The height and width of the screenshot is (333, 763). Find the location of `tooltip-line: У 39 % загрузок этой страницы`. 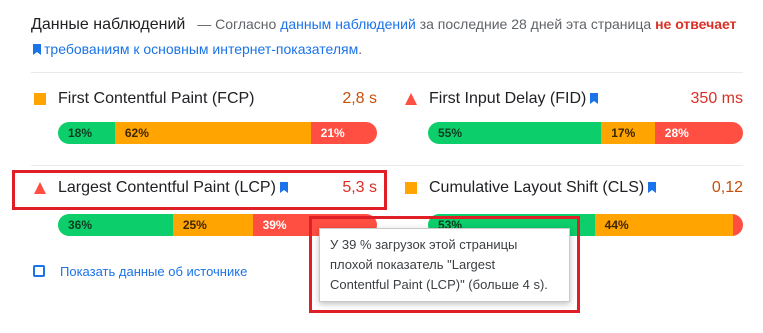

tooltip-line: У 39 % загрузок этой страницы is located at coordinates (424, 244).